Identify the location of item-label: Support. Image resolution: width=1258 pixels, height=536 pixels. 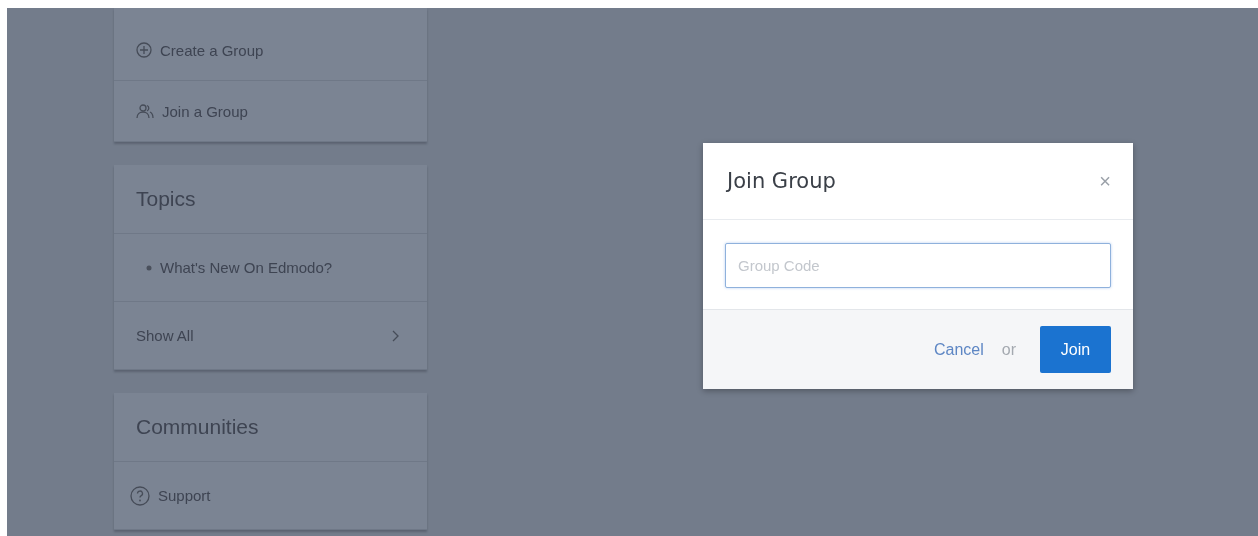
(184, 495).